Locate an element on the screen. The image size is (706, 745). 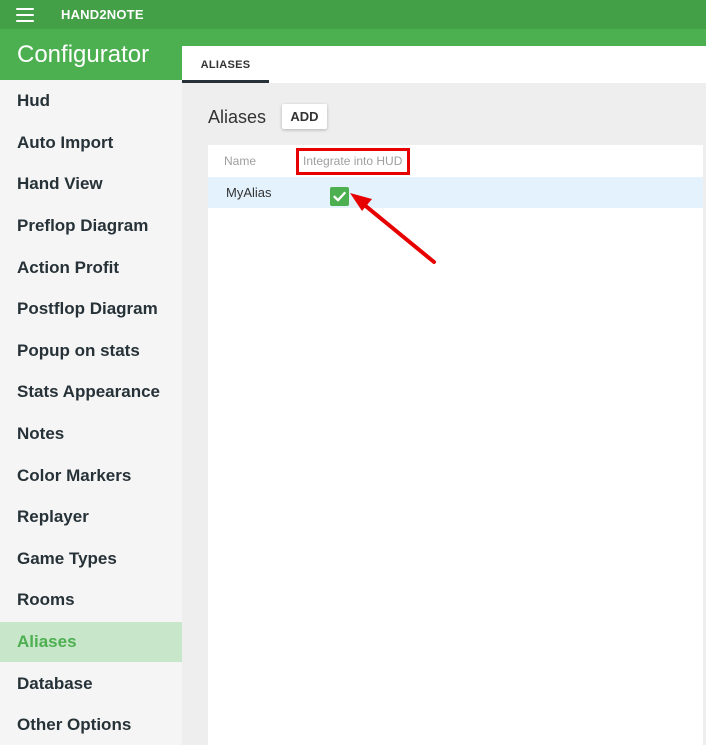
tab-label: ALIASES is located at coordinates (225, 64).